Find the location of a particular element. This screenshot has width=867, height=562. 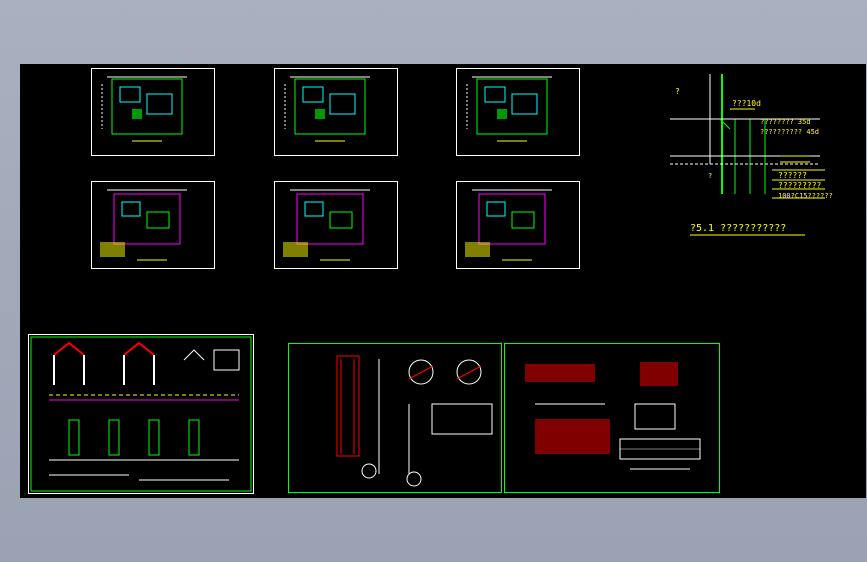

elevation-section-drawing is located at coordinates (141, 414).